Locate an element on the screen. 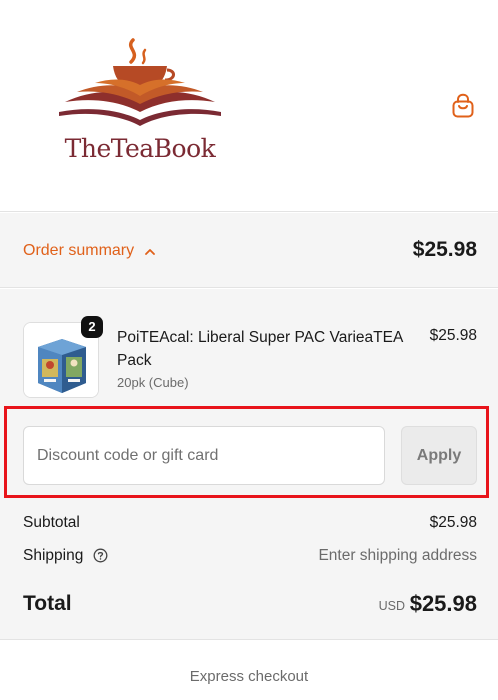 The width and height of the screenshot is (498, 700). teabook-logo-icon is located at coordinates (140, 82).